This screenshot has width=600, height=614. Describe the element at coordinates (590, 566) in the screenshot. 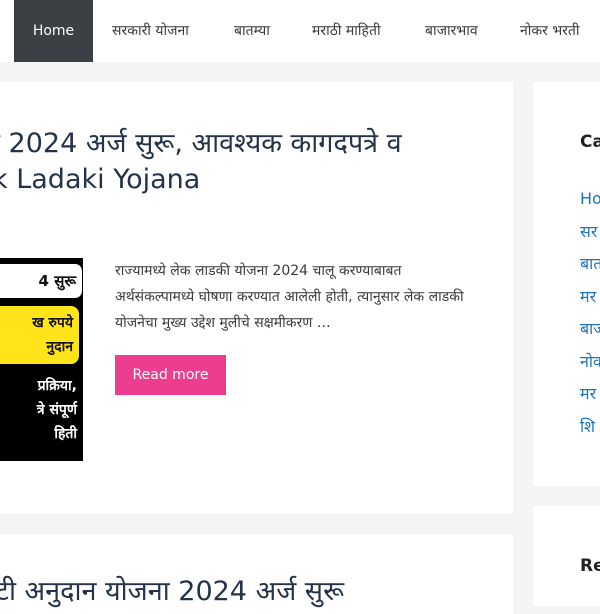

I see `recent-widget-title: Re` at that location.